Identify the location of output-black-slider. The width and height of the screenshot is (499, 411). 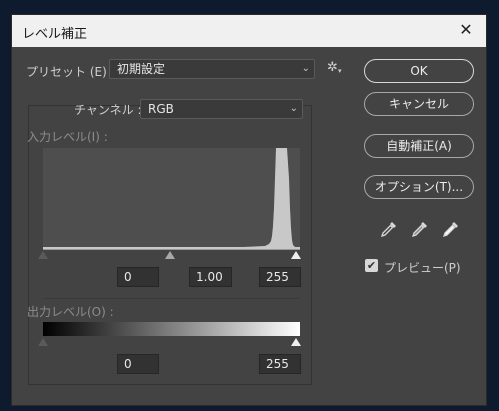
(43, 342).